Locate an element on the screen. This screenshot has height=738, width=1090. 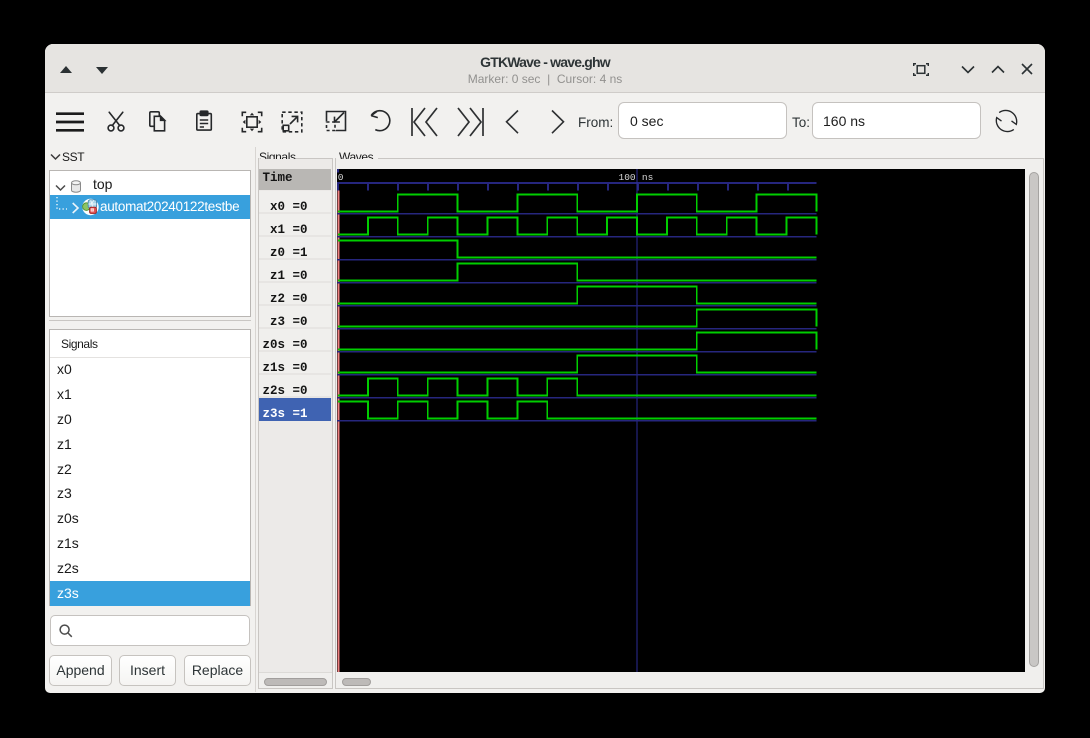
svg-text: 100 is located at coordinates (627, 177).